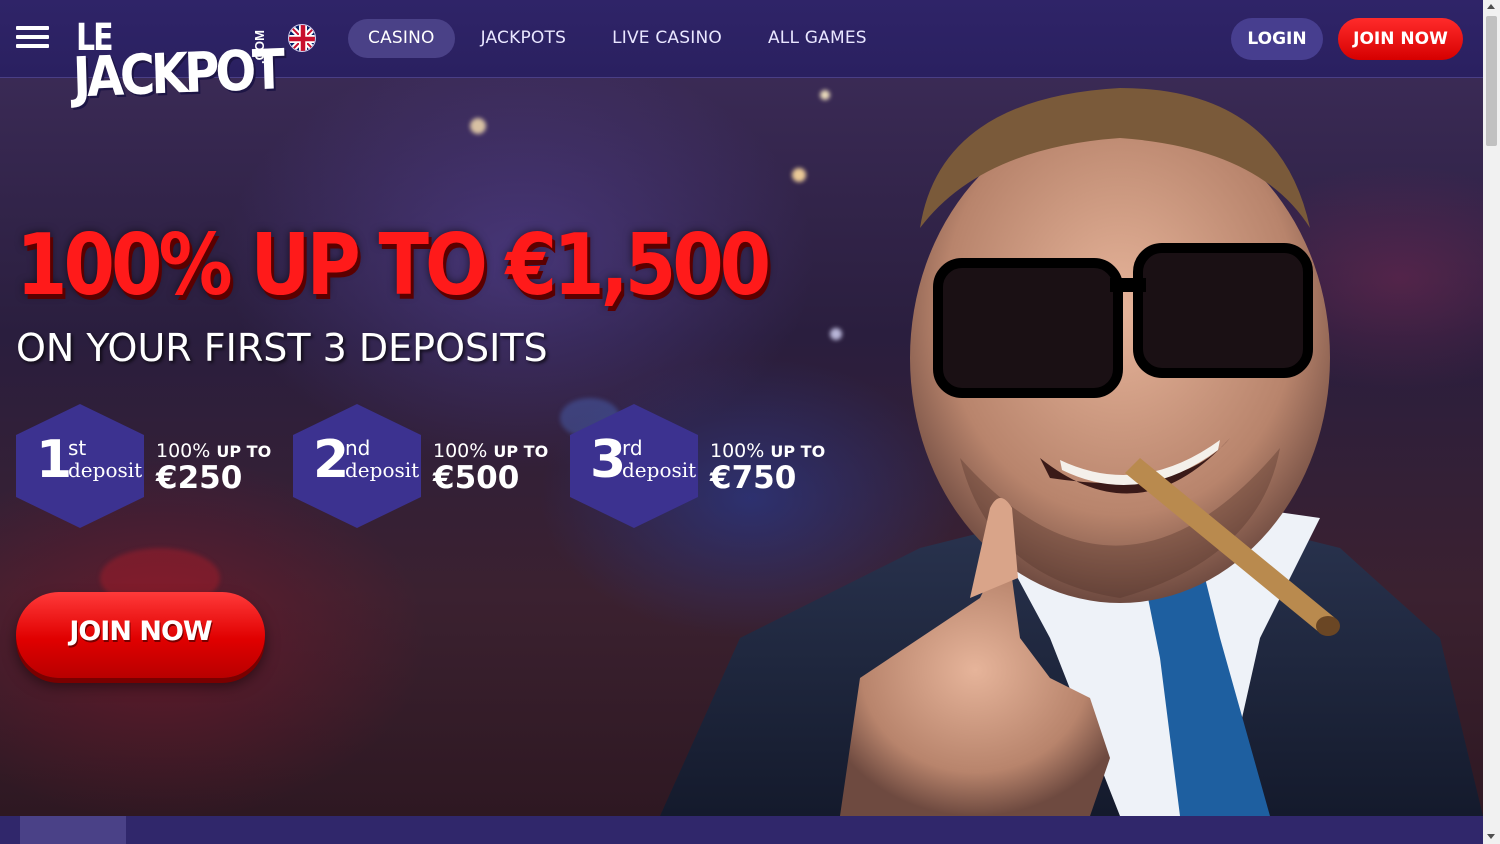 This screenshot has width=1500, height=844. I want to click on nav-casino: CASINO, so click(401, 38).